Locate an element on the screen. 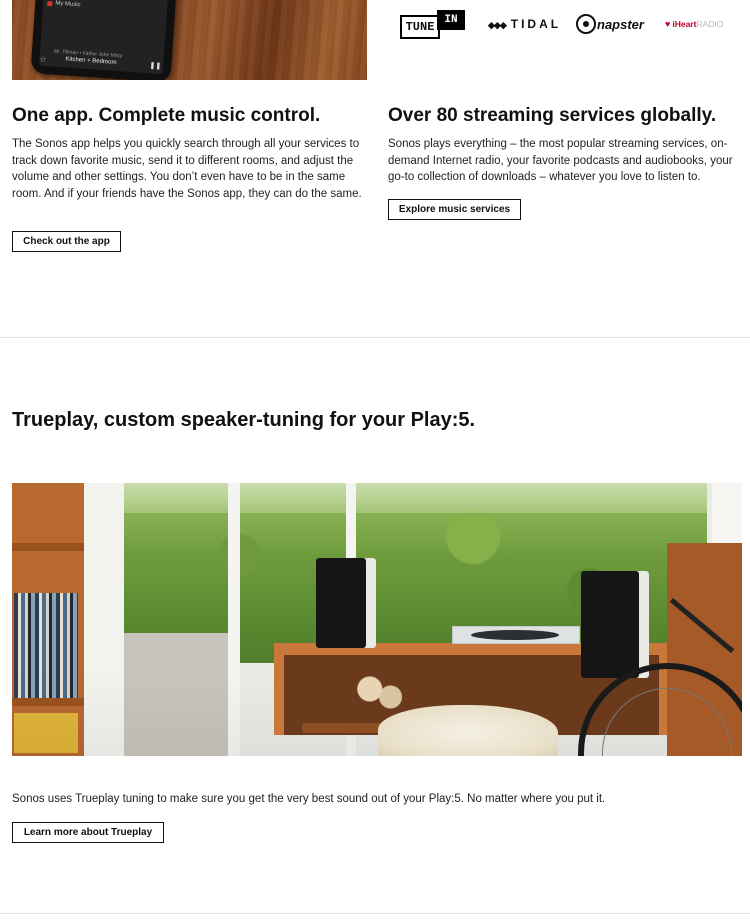 Image resolution: width=750 pixels, height=919 pixels. turntable-platter is located at coordinates (515, 635).